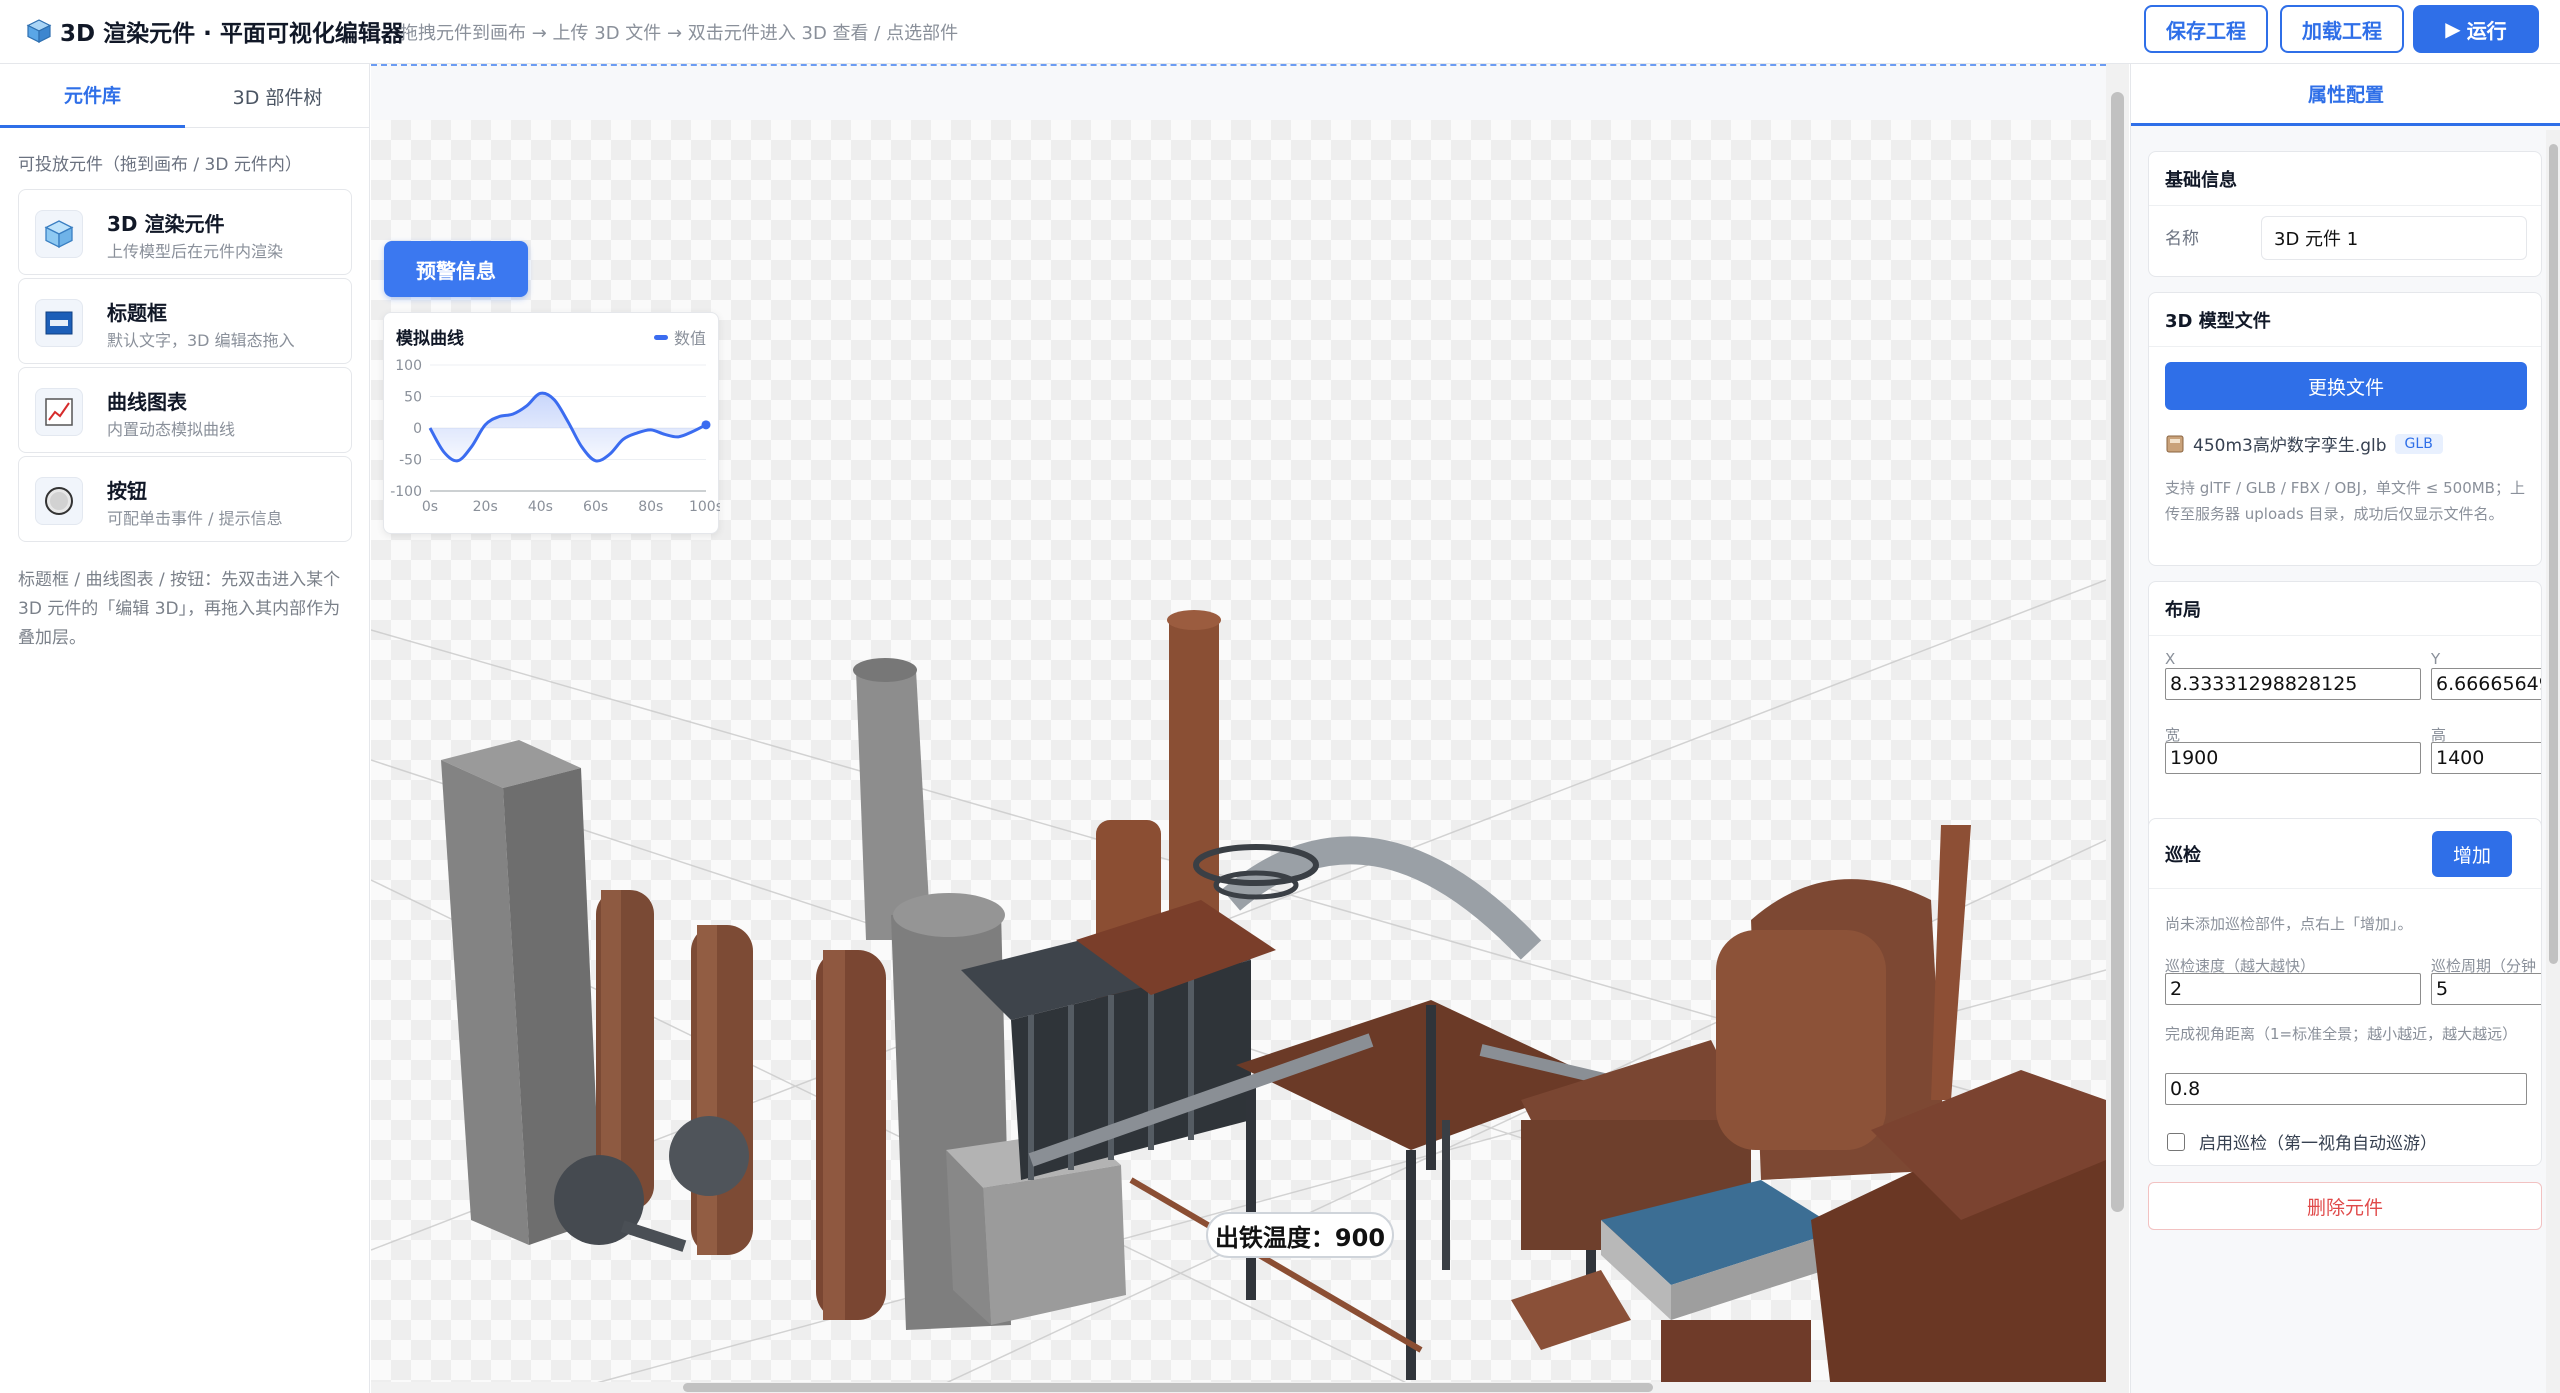 The image size is (2560, 1393). What do you see at coordinates (2117, 652) in the screenshot?
I see `vertical-scroll-thumb` at bounding box center [2117, 652].